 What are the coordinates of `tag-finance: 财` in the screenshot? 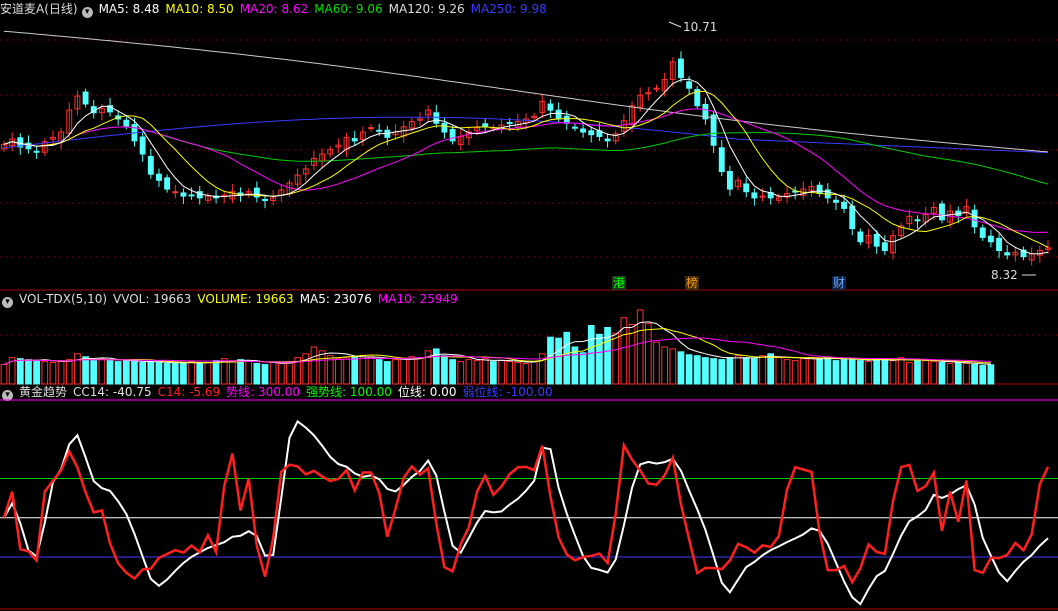 It's located at (839, 283).